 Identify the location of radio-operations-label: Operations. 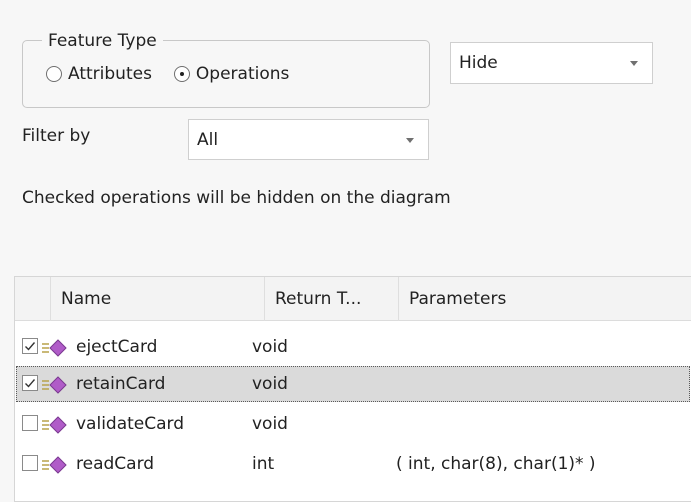
(242, 74).